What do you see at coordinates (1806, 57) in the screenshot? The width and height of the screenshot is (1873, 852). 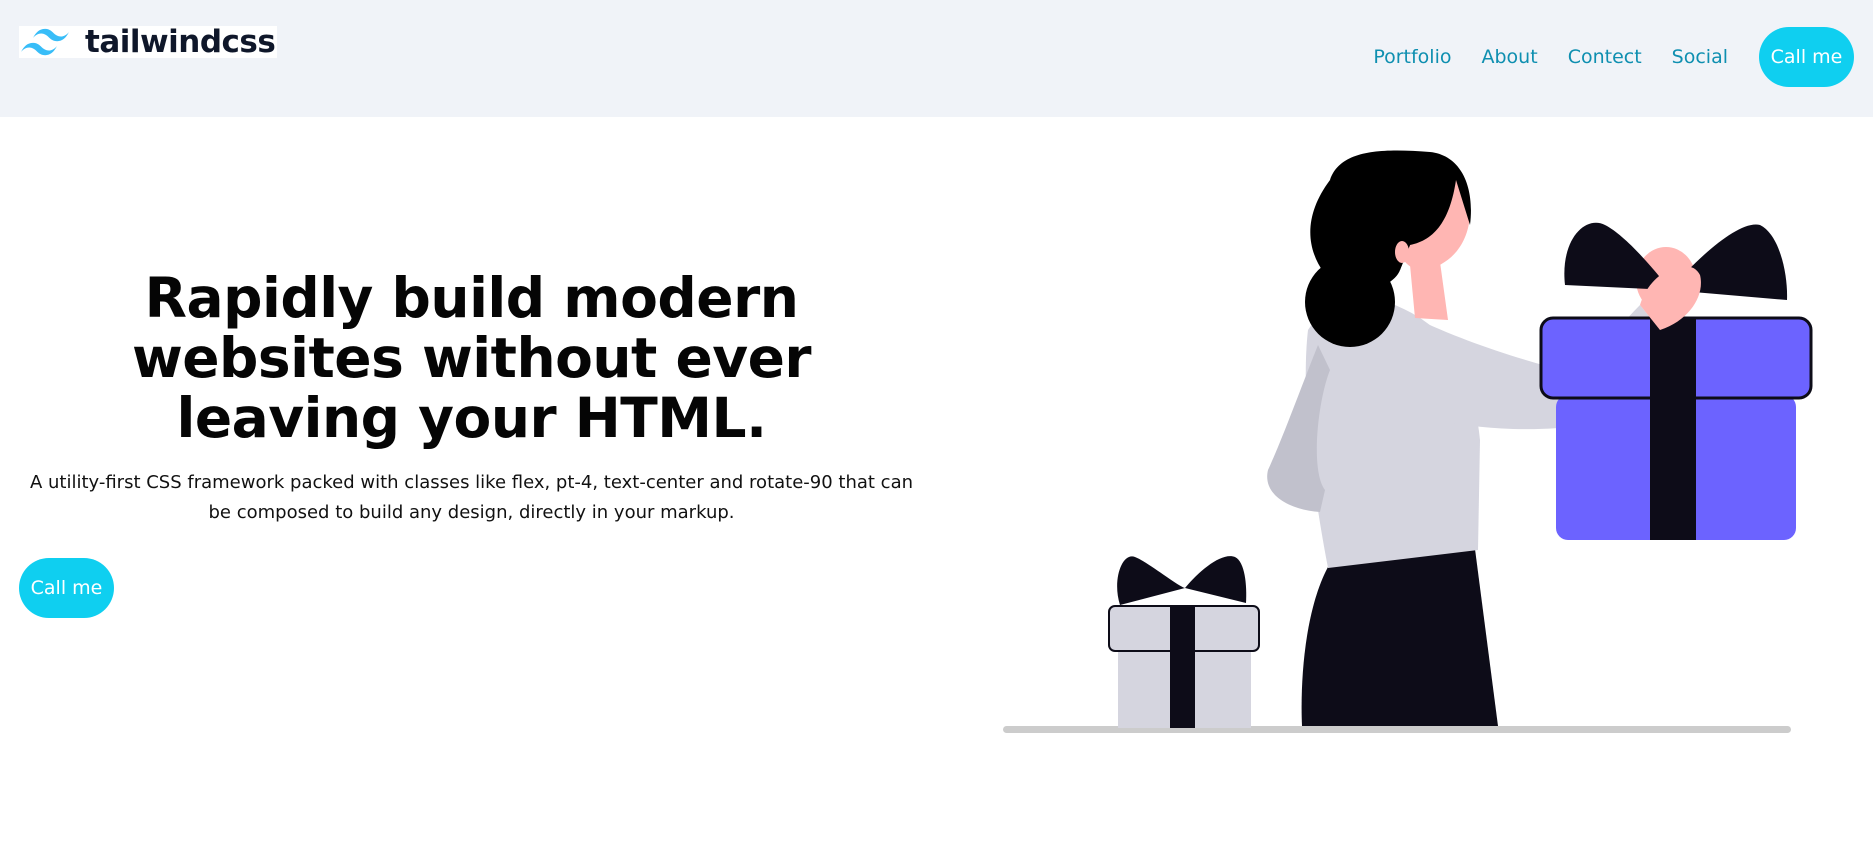 I see `header-call-me-button: Call me` at bounding box center [1806, 57].